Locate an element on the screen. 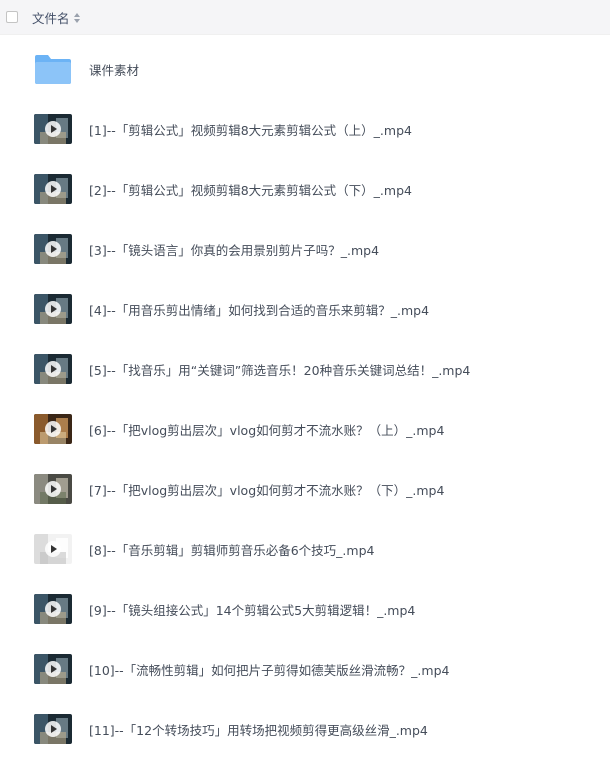 The image size is (610, 759). file-name: [7]--「把vlog剪出层次」vlog如何剪才不流水账？（下）_.mp4 is located at coordinates (266, 489).